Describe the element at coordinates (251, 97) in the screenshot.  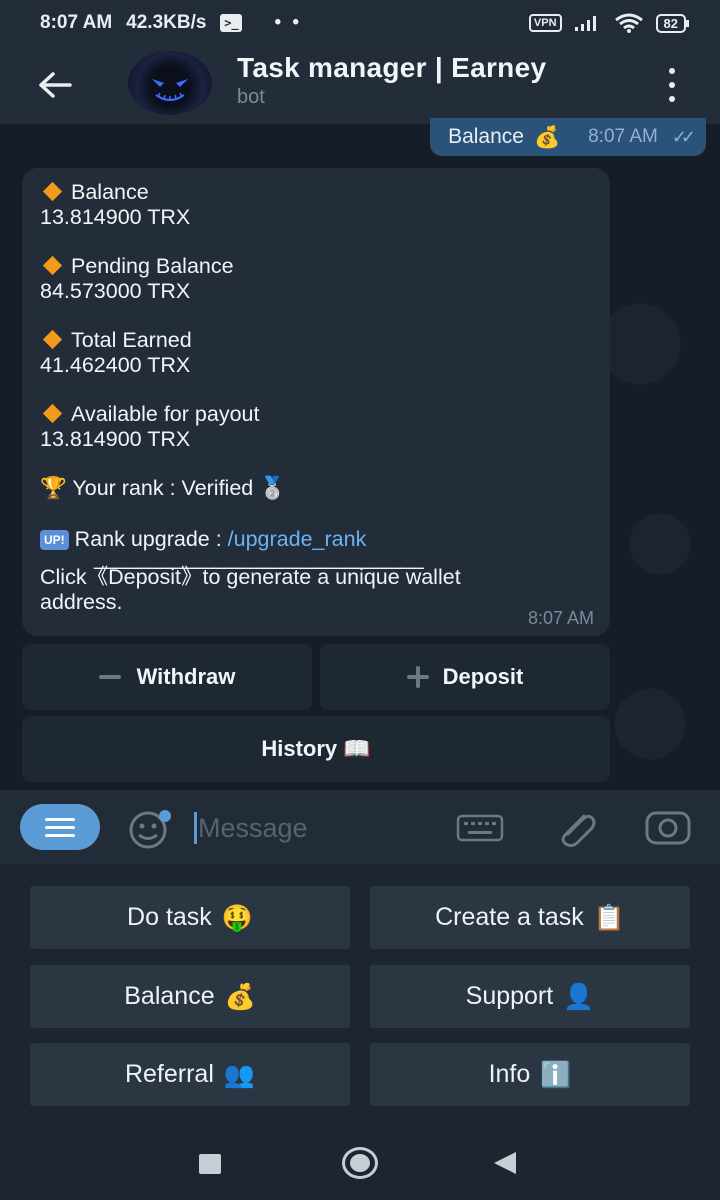
I see `chat-subtitle: bot` at that location.